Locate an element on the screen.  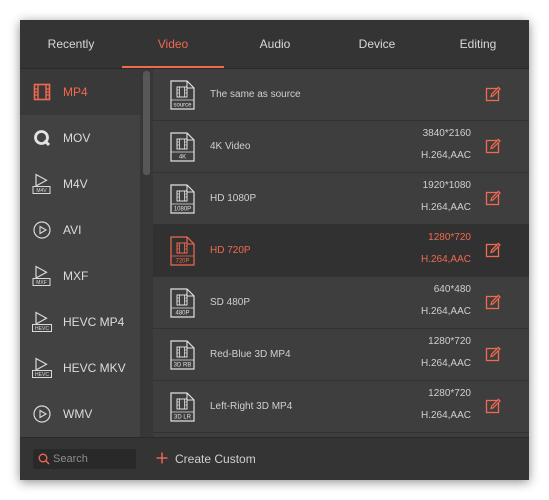
film-strip-icon is located at coordinates (42, 92).